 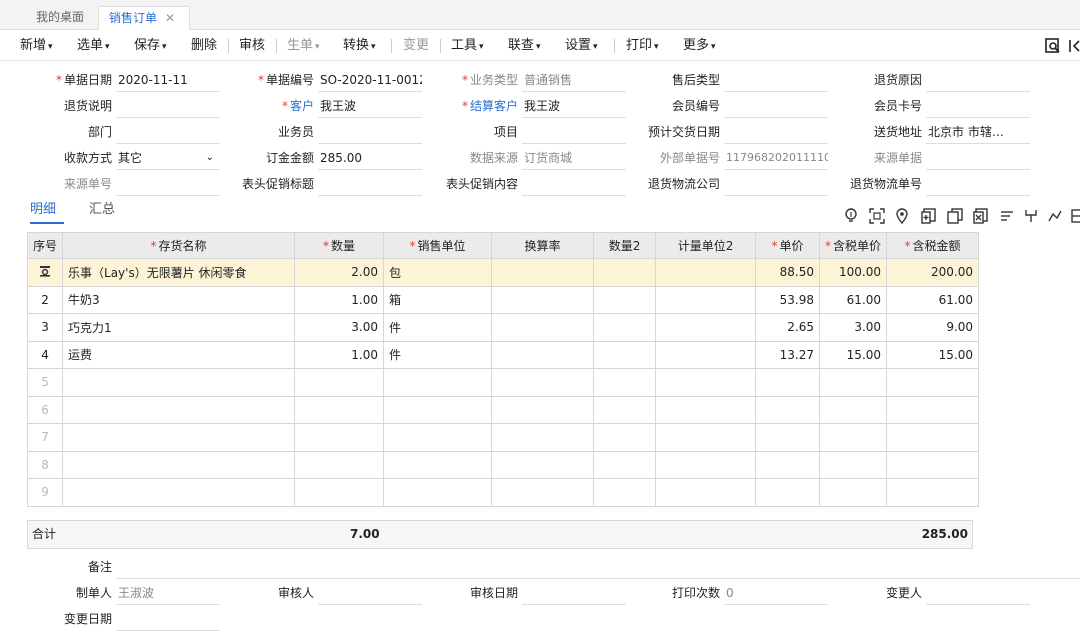 What do you see at coordinates (168, 106) in the screenshot?
I see `return-note-field` at bounding box center [168, 106].